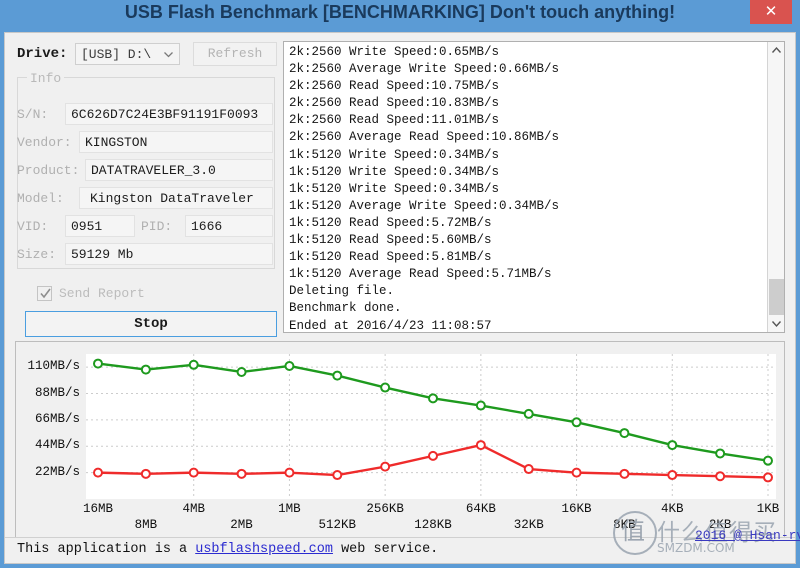 This screenshot has width=800, height=568. Describe the element at coordinates (747, 535) in the screenshot. I see `watermark-overlay-text: 2016 @ Hsan-rv` at that location.